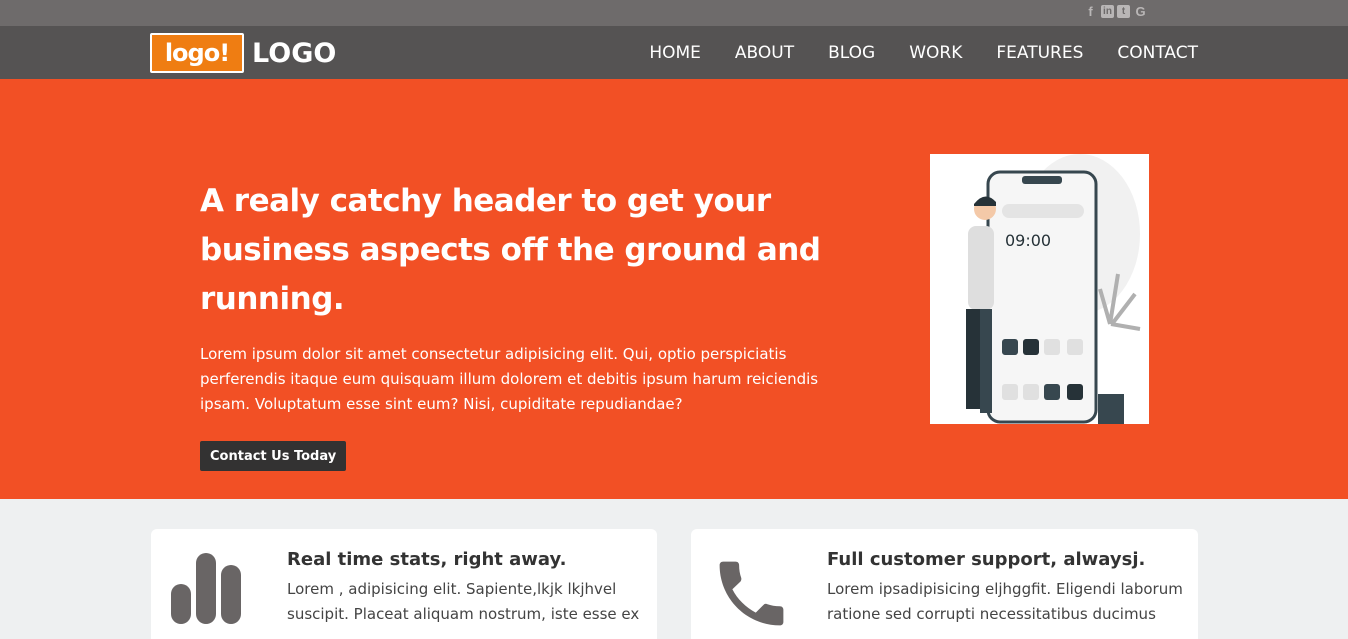 The width and height of the screenshot is (1348, 639). Describe the element at coordinates (1140, 11) in the screenshot. I see `google-icon: G` at that location.